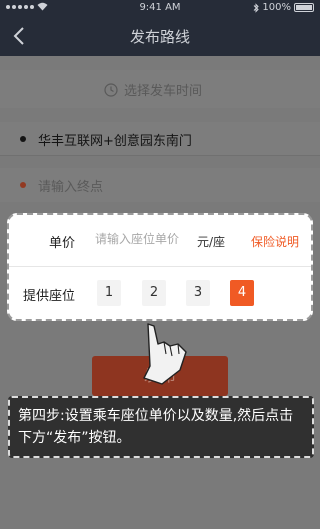 The image size is (320, 529). Describe the element at coordinates (111, 89) in the screenshot. I see `clock-icon` at that location.